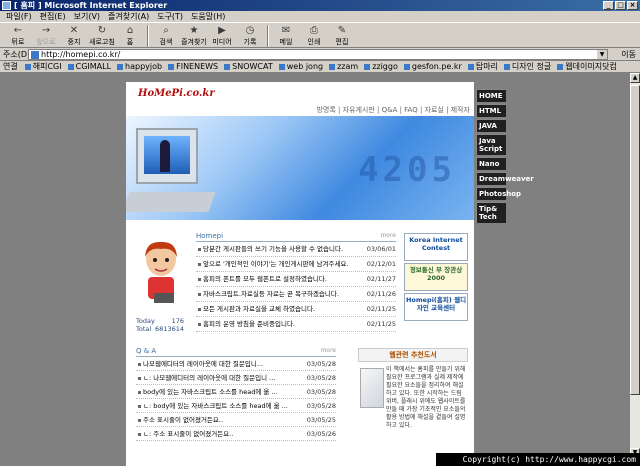 This screenshot has height=466, width=640. Describe the element at coordinates (296, 294) in the screenshot. I see `list-item: 자바스크립트.자료실등 자료는 곧 복구하겠습니다. 02/11/26` at that location.